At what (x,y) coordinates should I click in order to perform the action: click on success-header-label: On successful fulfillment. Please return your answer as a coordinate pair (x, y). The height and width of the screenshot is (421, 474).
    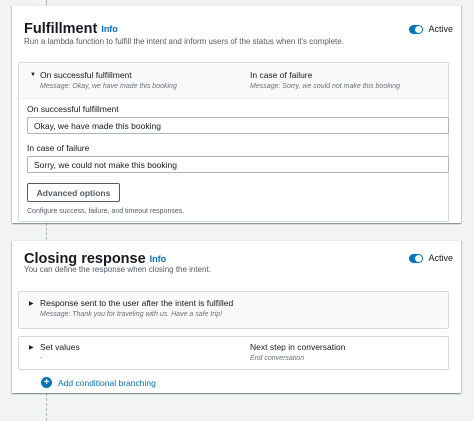
    Looking at the image, I should click on (86, 75).